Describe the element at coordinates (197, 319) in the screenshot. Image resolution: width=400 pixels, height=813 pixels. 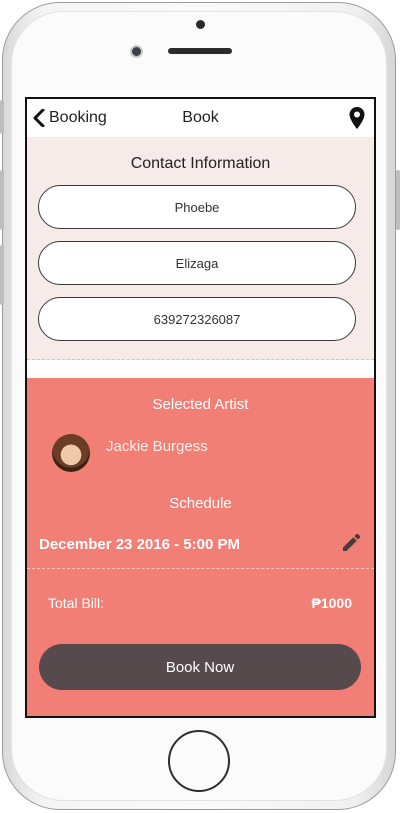
I see `phone-field` at that location.